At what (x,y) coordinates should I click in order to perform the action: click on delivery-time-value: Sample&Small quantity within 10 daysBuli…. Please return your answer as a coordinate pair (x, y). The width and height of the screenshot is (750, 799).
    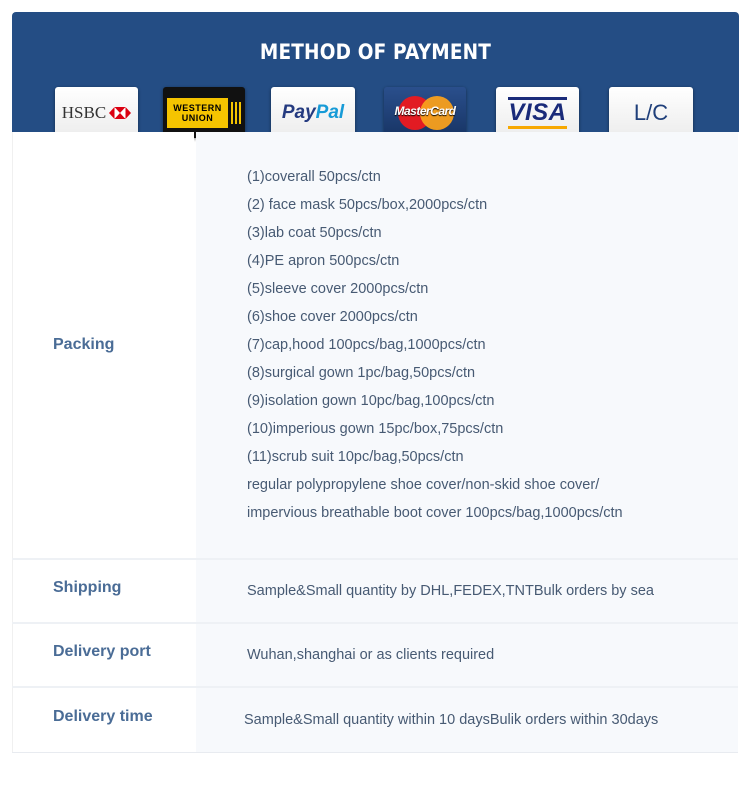
    Looking at the image, I should click on (467, 720).